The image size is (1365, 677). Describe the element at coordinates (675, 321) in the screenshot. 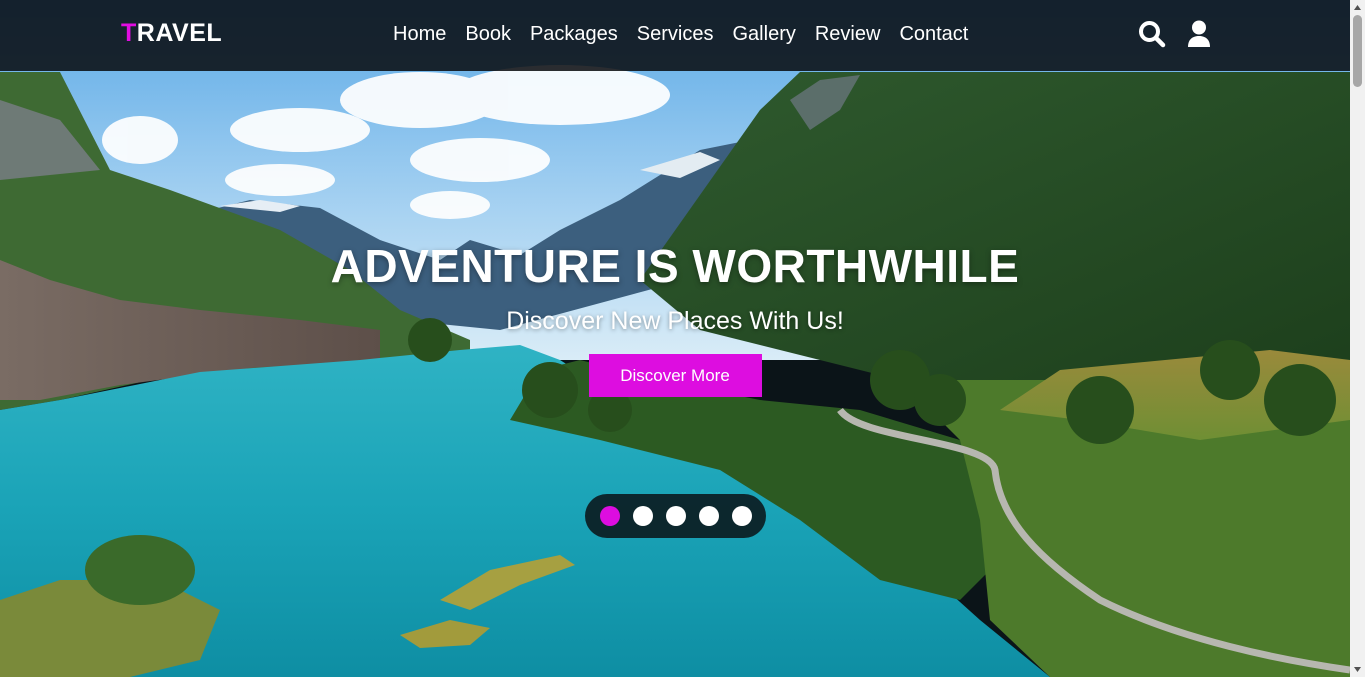

I see `hero-subtitle: Discover New Places With Us!` at that location.